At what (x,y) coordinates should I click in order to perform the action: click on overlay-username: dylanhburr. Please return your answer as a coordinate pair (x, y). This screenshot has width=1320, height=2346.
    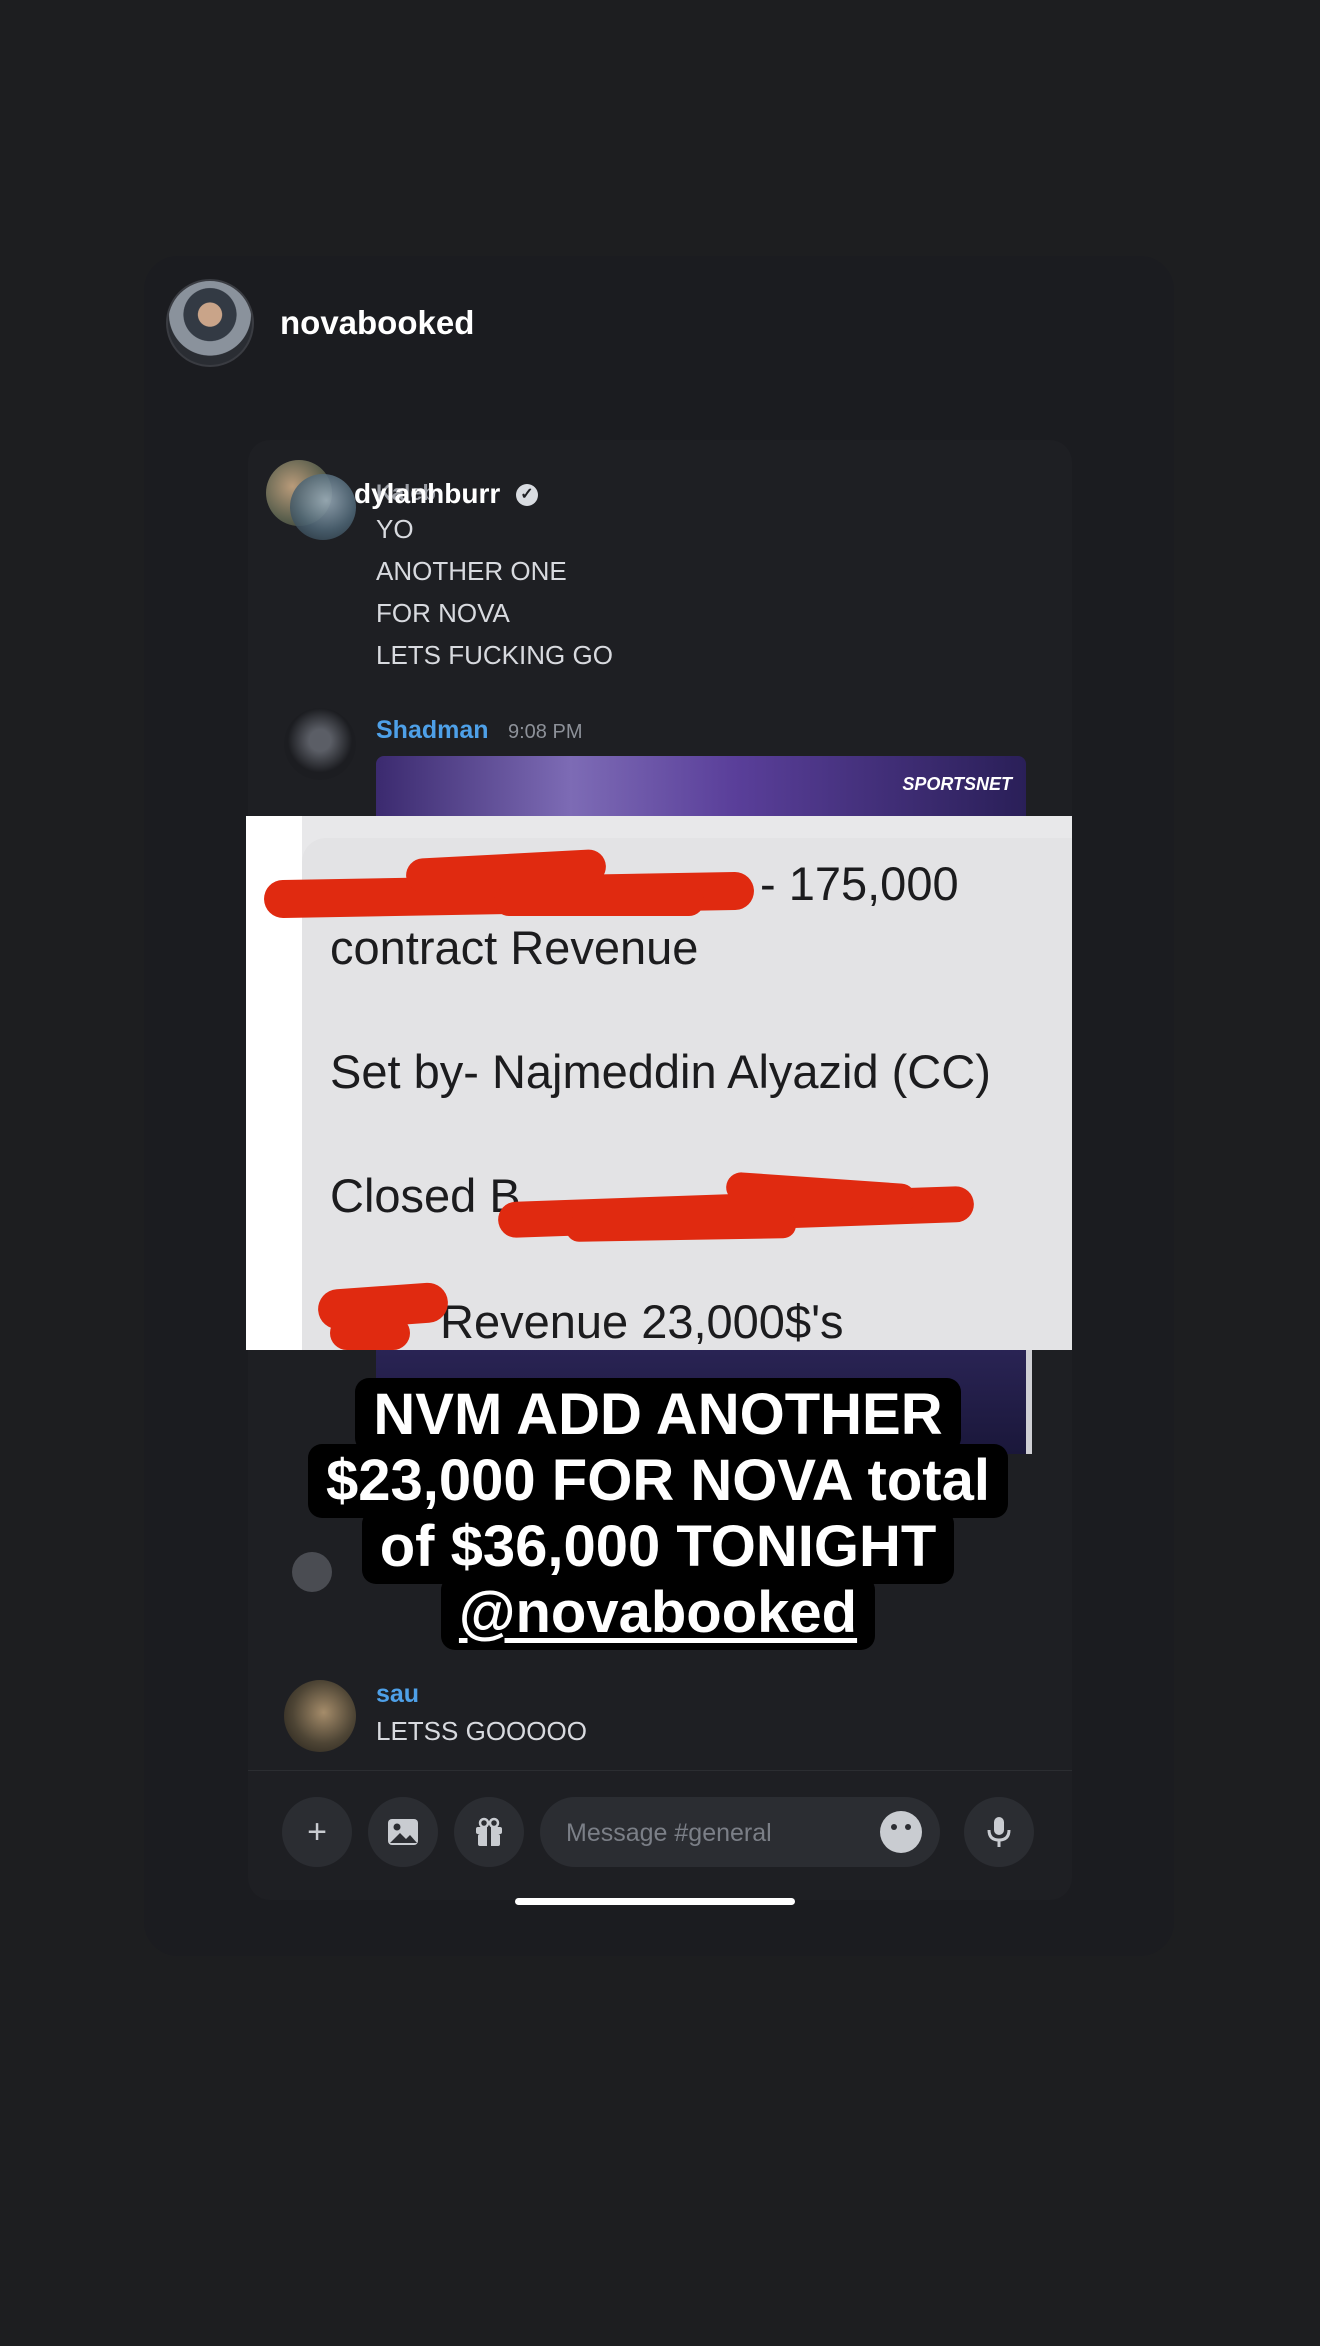
    Looking at the image, I should click on (427, 493).